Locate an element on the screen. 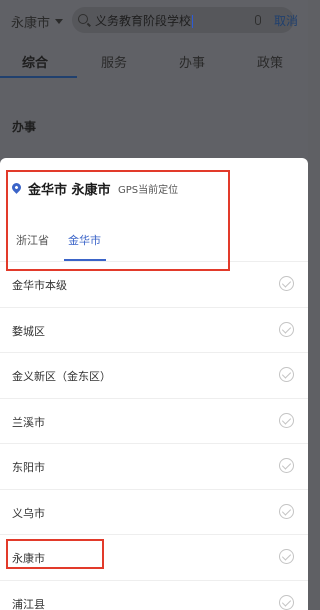  list-item-label: 兰溪市 is located at coordinates (28, 422).